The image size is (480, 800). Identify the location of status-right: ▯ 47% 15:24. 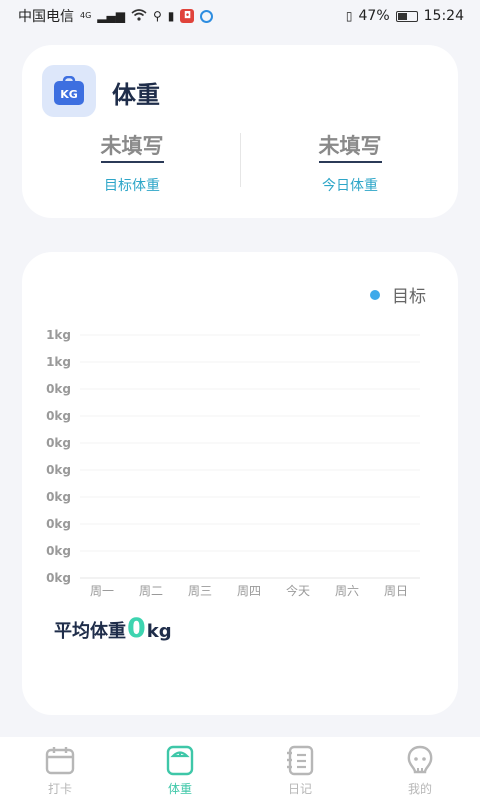
(405, 16).